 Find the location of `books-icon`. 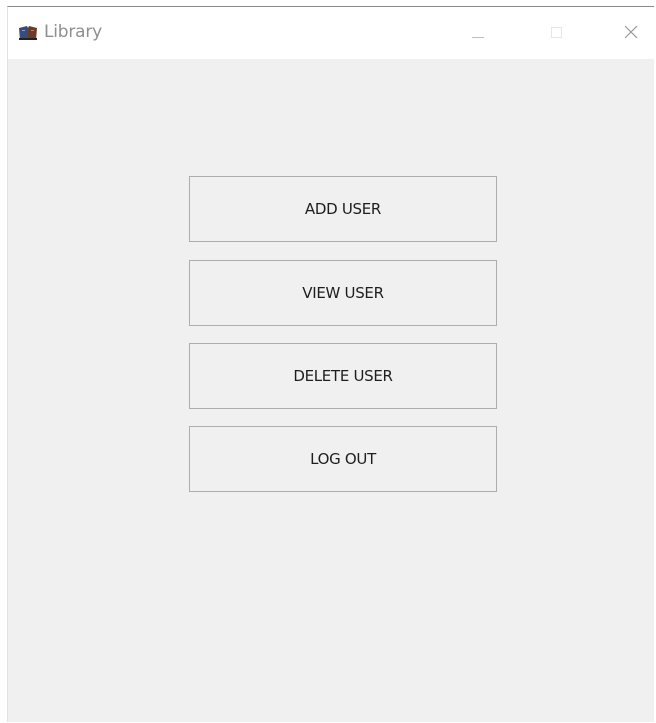

books-icon is located at coordinates (28, 33).